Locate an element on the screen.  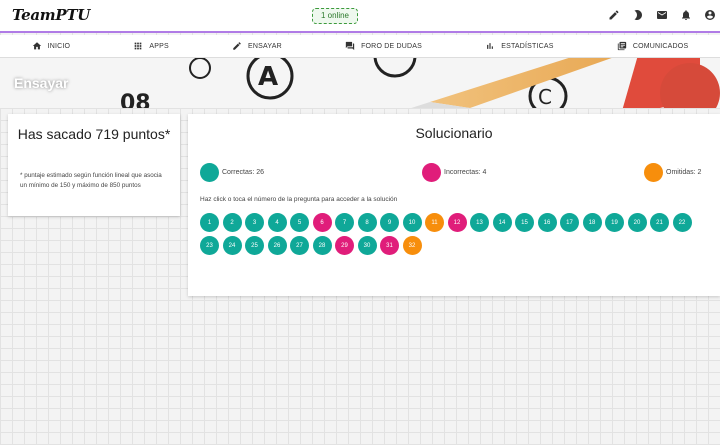
page-banner: A C 08 Ensayar is located at coordinates (360, 83).